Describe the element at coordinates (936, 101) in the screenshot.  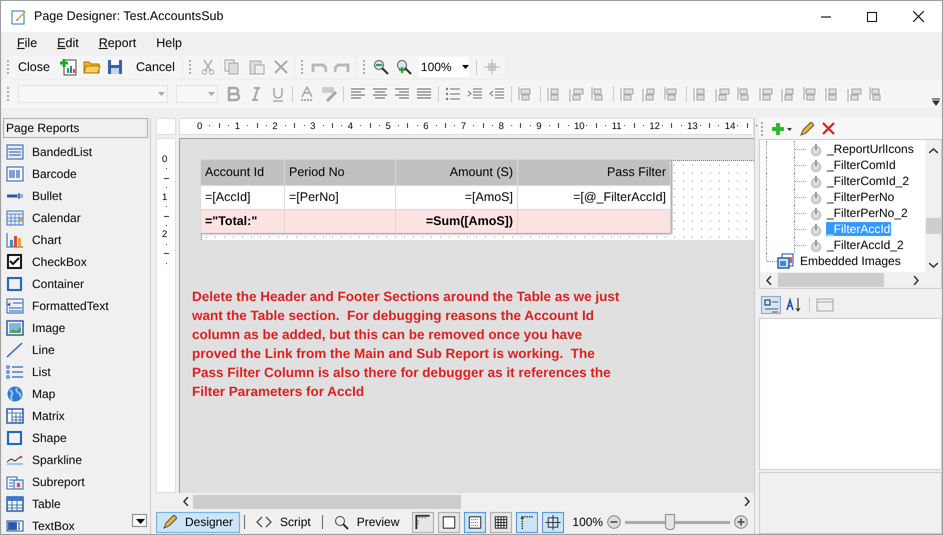
I see `overflow-icon` at that location.